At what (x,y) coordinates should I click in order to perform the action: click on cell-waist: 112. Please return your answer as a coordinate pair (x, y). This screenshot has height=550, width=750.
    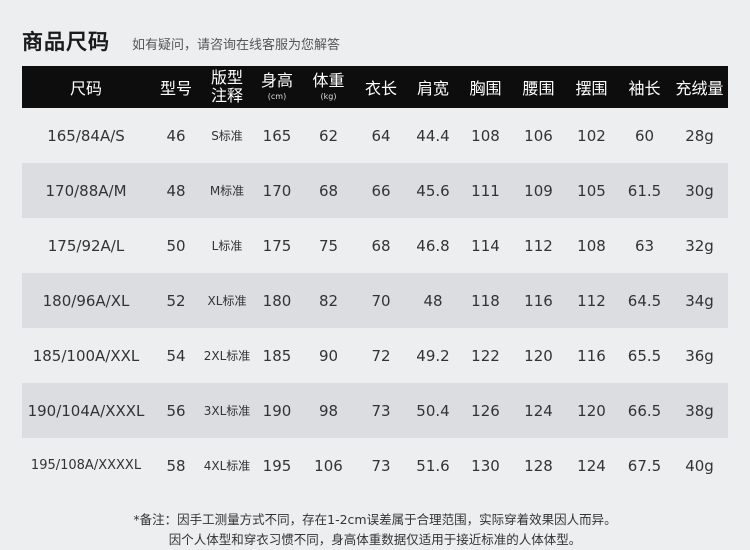
    Looking at the image, I should click on (538, 245).